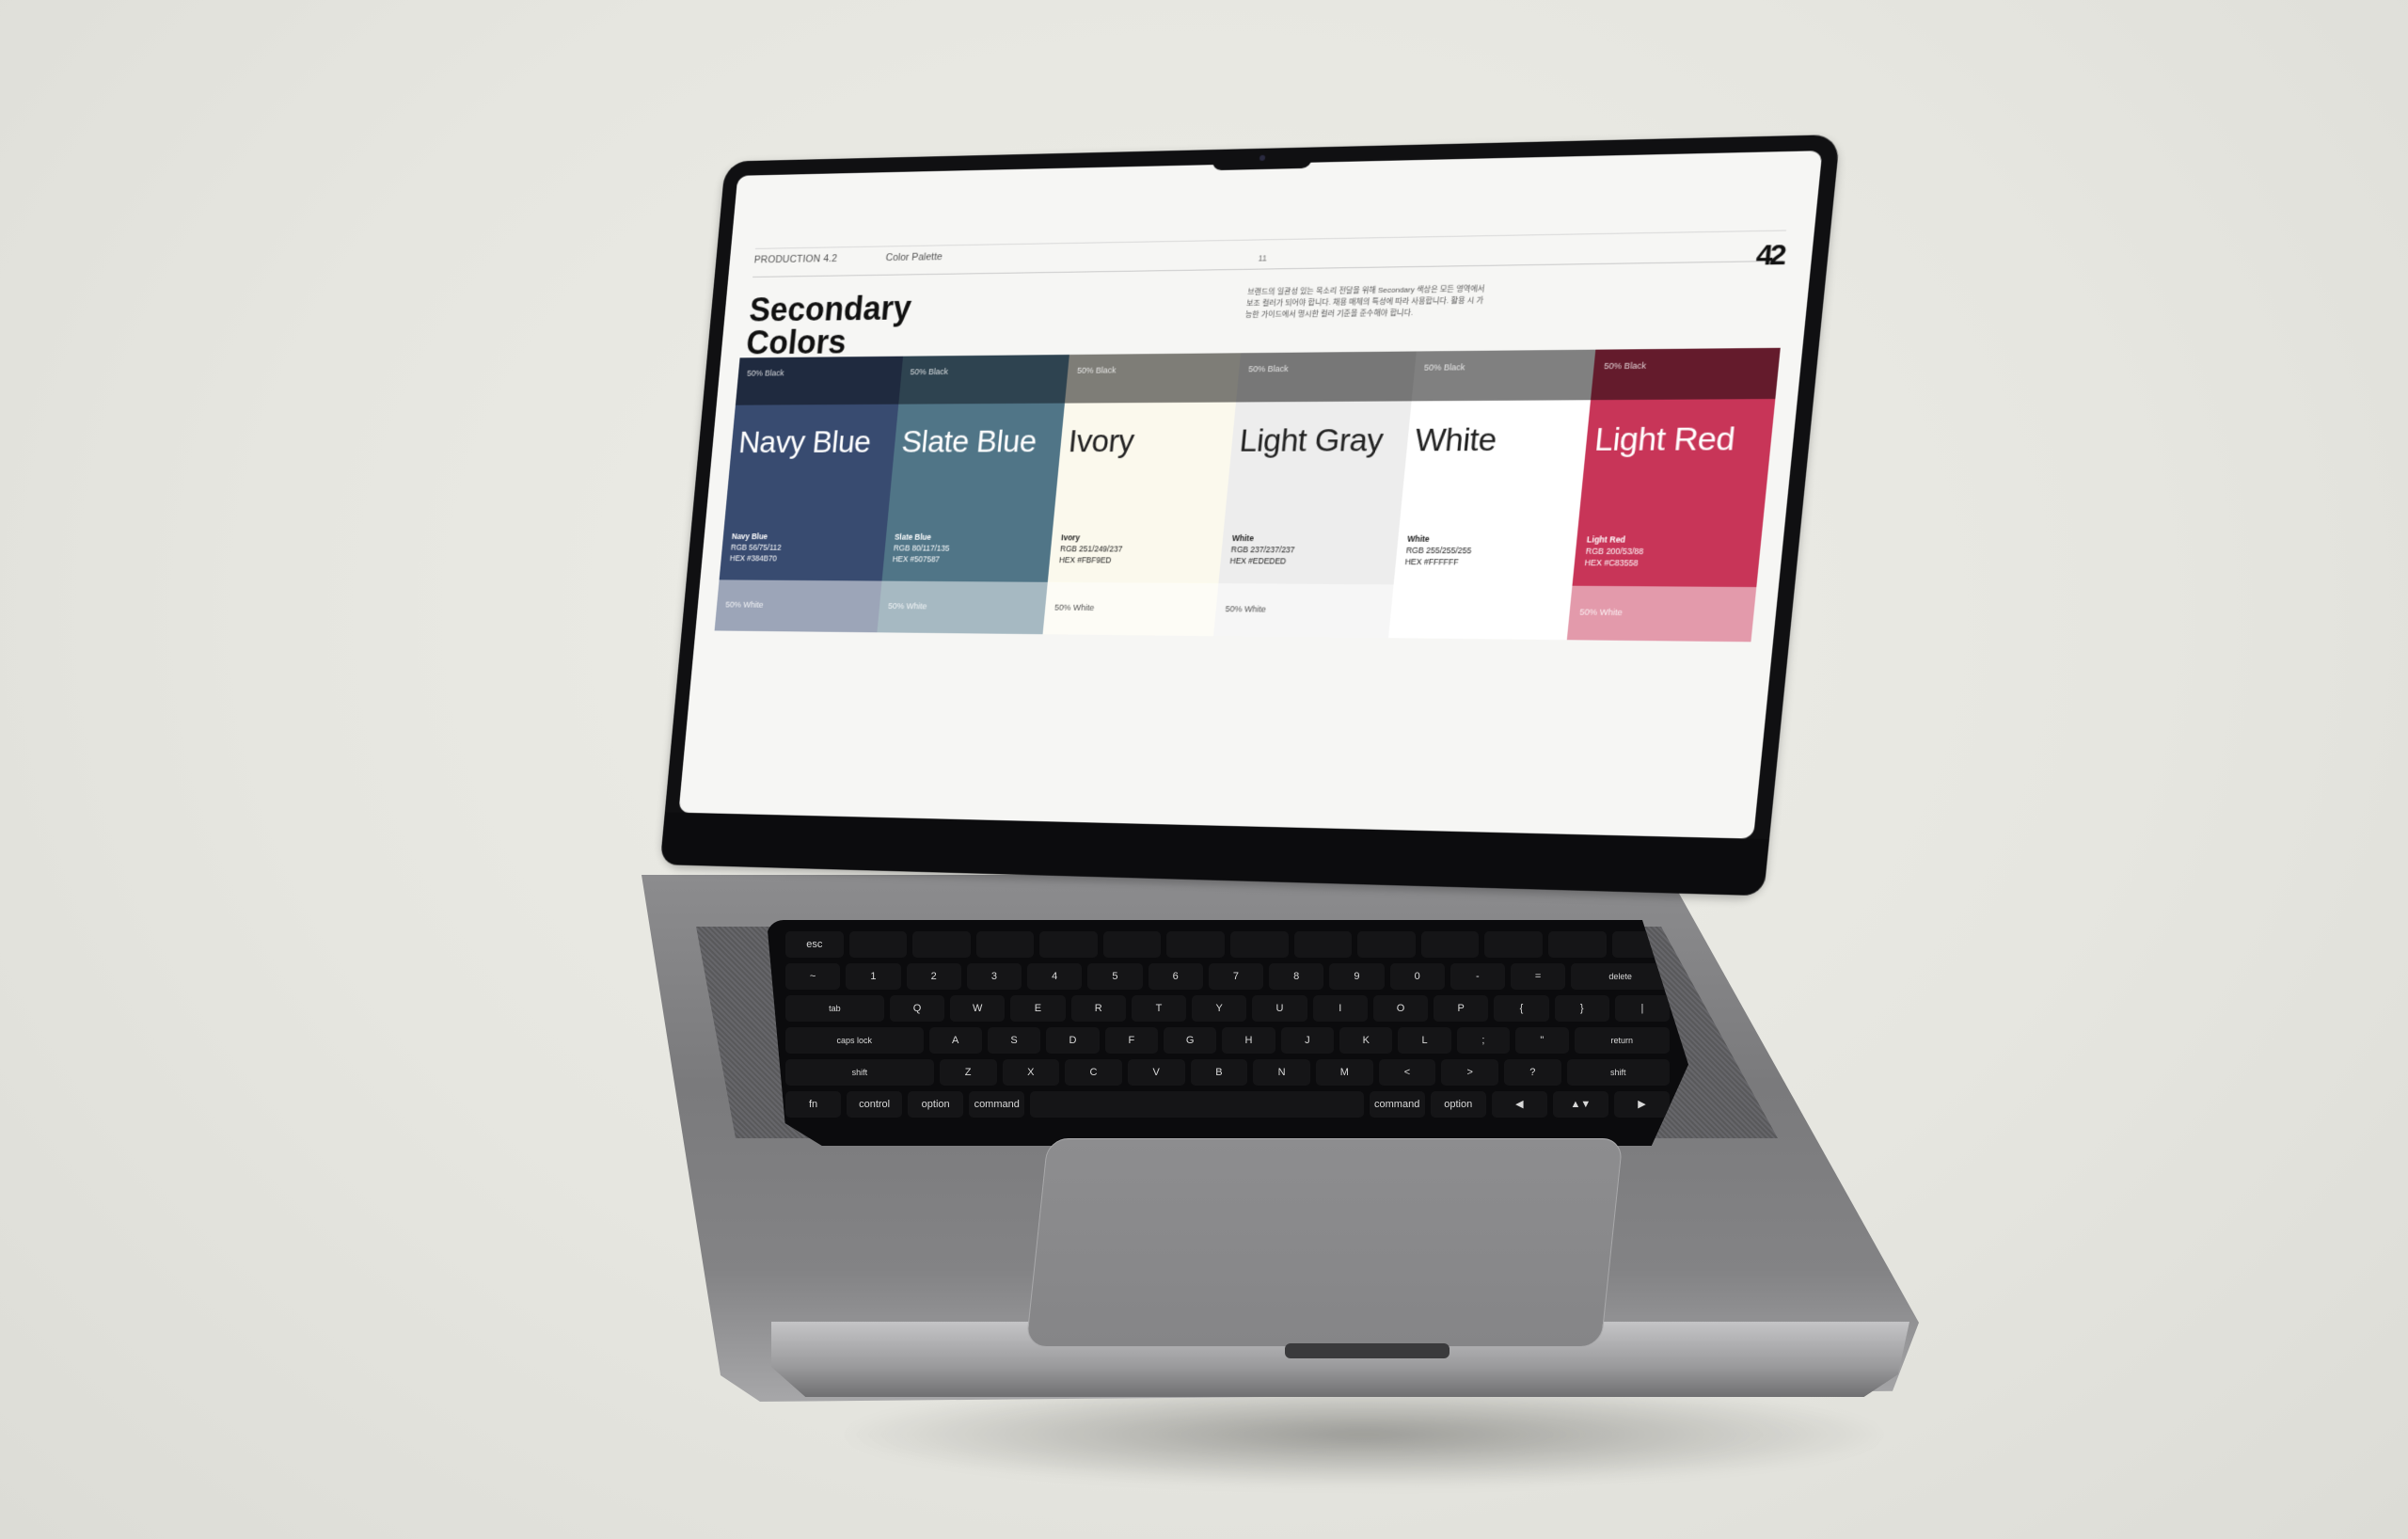  Describe the element at coordinates (1157, 1072) in the screenshot. I see `keyboard-key: V` at that location.